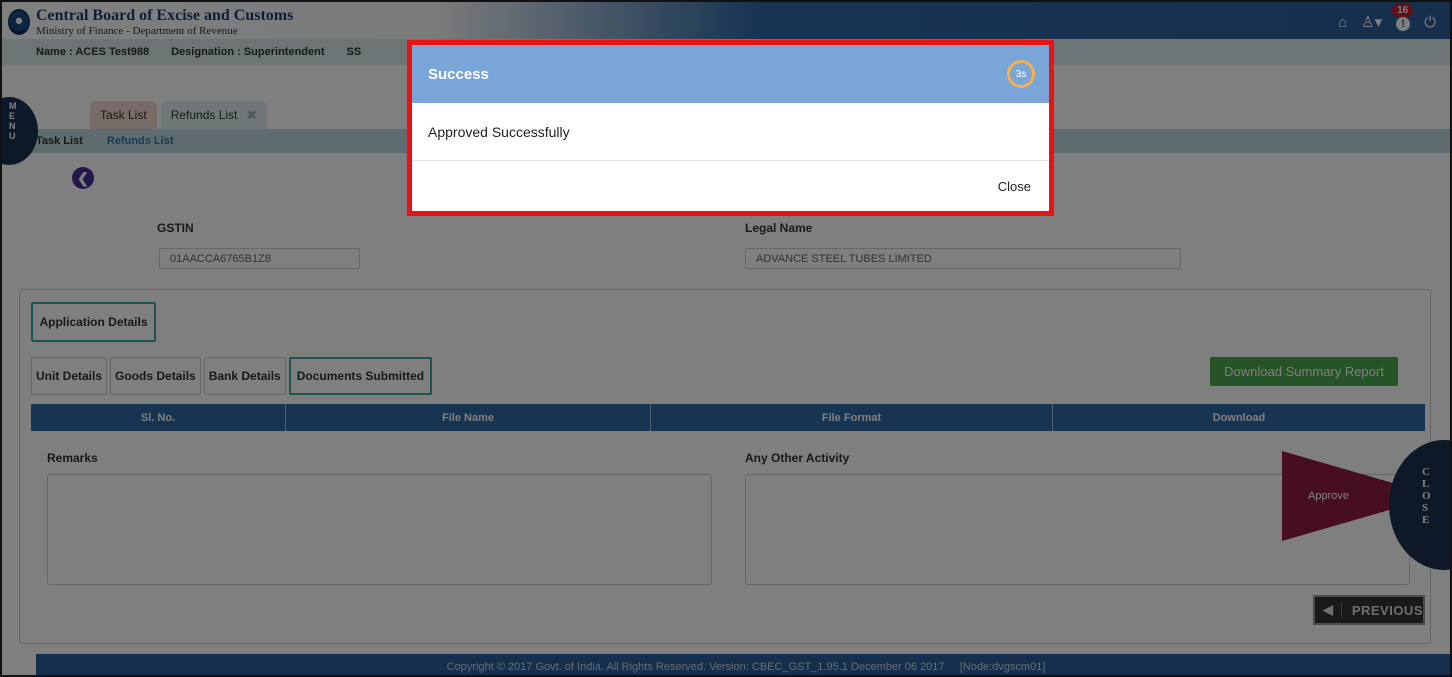 The height and width of the screenshot is (677, 1452). Describe the element at coordinates (779, 228) in the screenshot. I see `legal-name-label: Legal Name` at that location.